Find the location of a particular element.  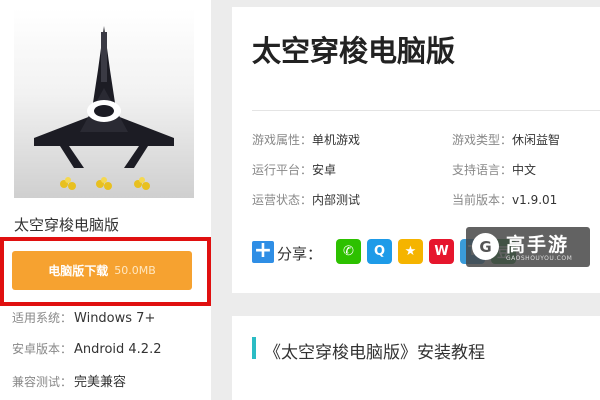

spec-value: 完美兼容 is located at coordinates (100, 382).